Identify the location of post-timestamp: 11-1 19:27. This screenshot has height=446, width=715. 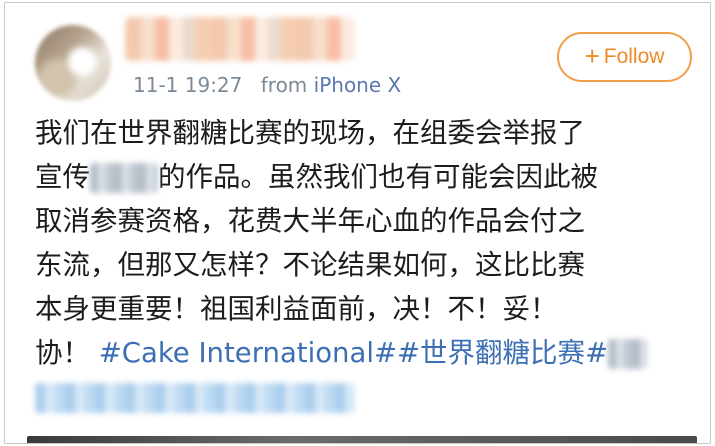
(188, 85).